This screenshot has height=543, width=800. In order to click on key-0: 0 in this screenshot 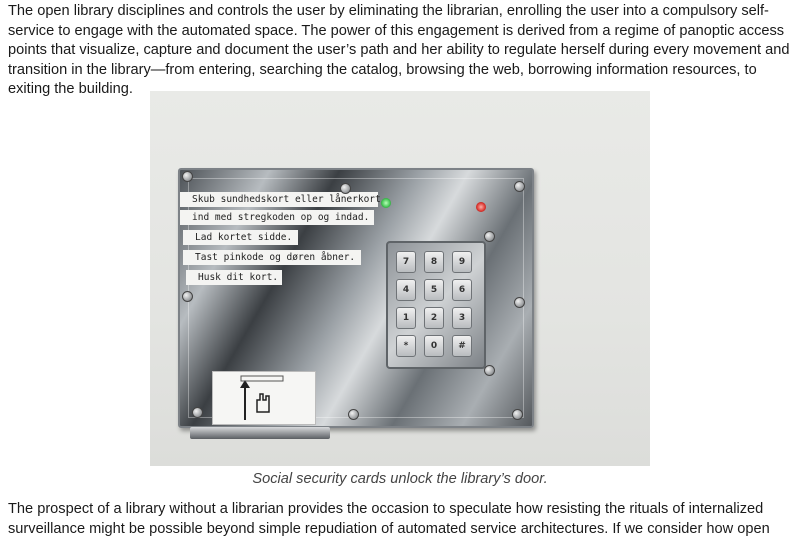, I will do `click(434, 346)`.